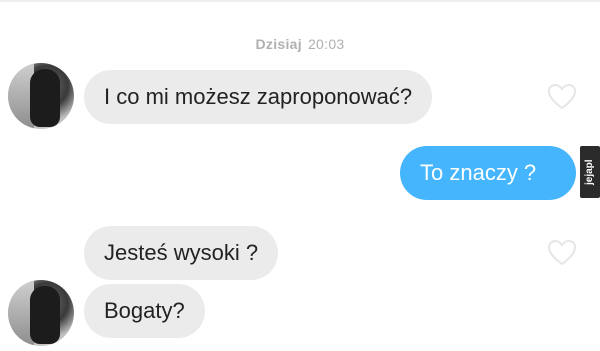 The image size is (600, 351). What do you see at coordinates (144, 311) in the screenshot?
I see `message-incoming: Bogaty?` at bounding box center [144, 311].